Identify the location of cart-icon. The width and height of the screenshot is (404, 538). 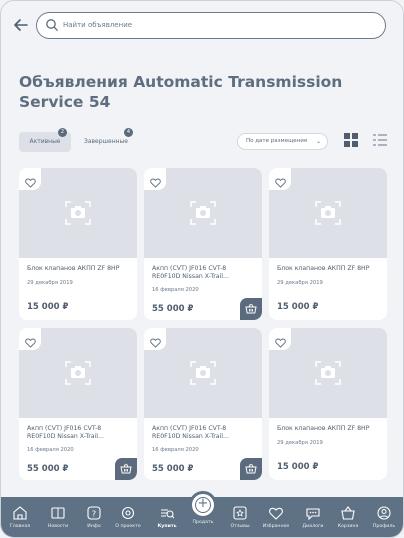
(348, 513).